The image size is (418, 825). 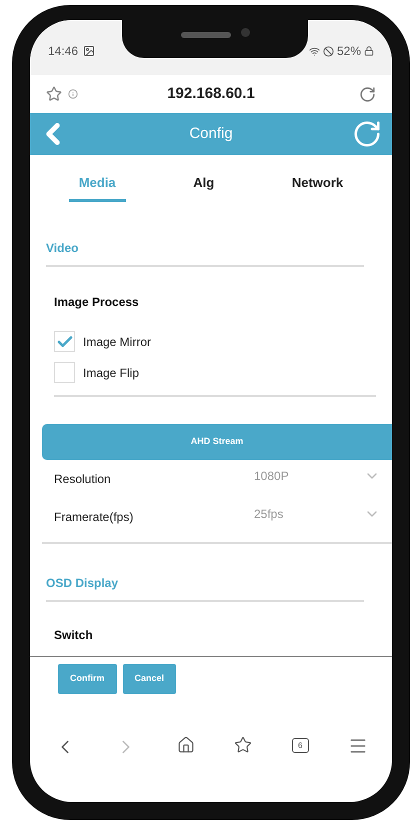 What do you see at coordinates (367, 134) in the screenshot?
I see `refresh-icon` at bounding box center [367, 134].